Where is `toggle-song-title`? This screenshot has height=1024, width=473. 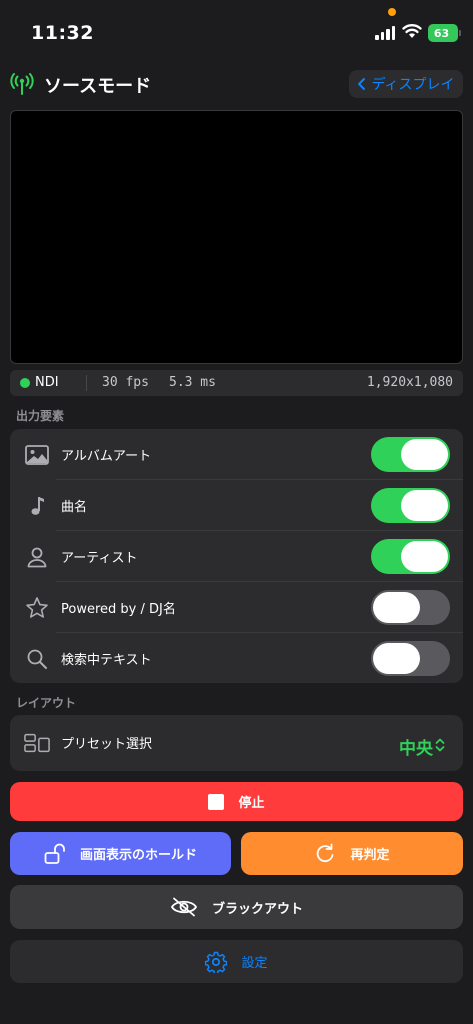
toggle-song-title is located at coordinates (410, 505).